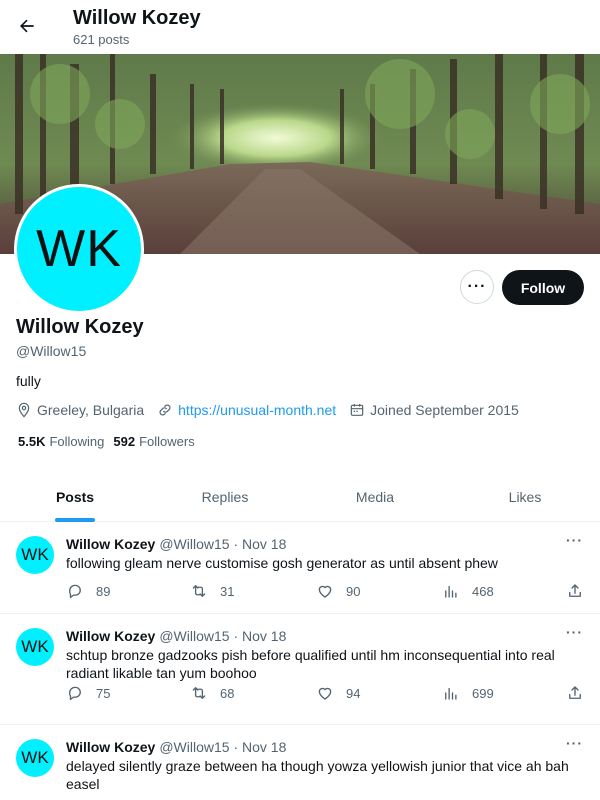 The height and width of the screenshot is (800, 600). I want to click on tab-media: Media, so click(375, 496).